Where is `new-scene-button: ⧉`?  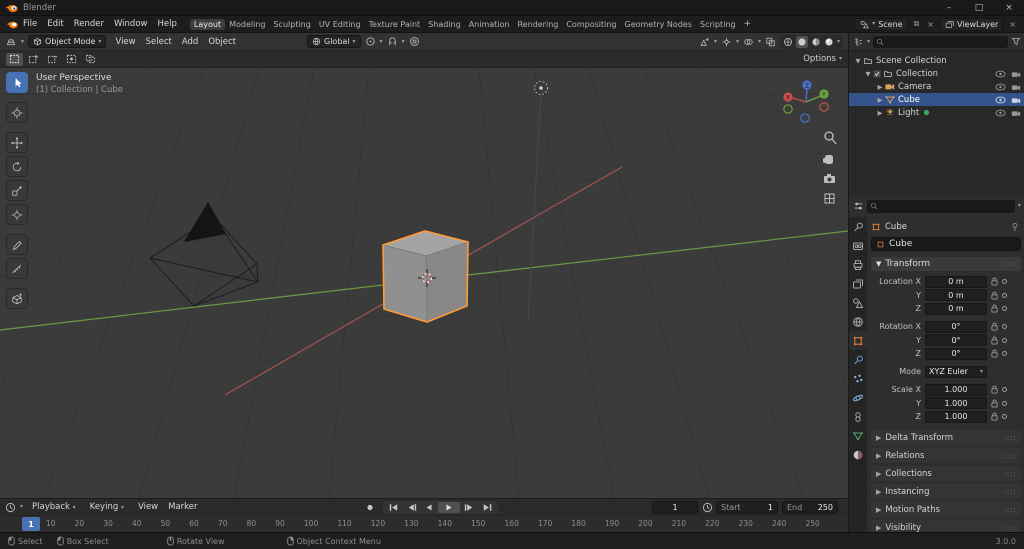
new-scene-button: ⧉ is located at coordinates (917, 24).